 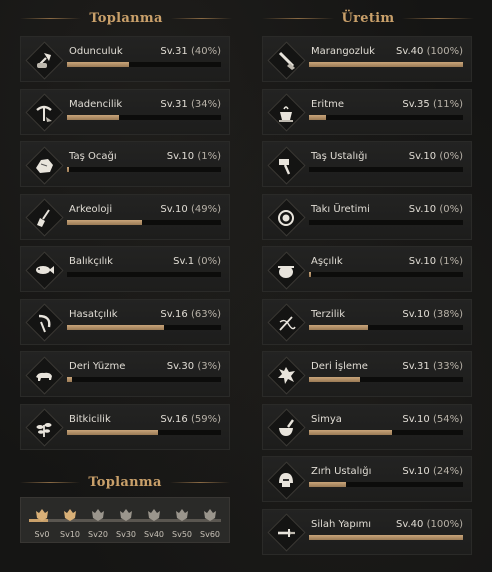 I want to click on skill-level: Sv.16 (63%), so click(x=190, y=314).